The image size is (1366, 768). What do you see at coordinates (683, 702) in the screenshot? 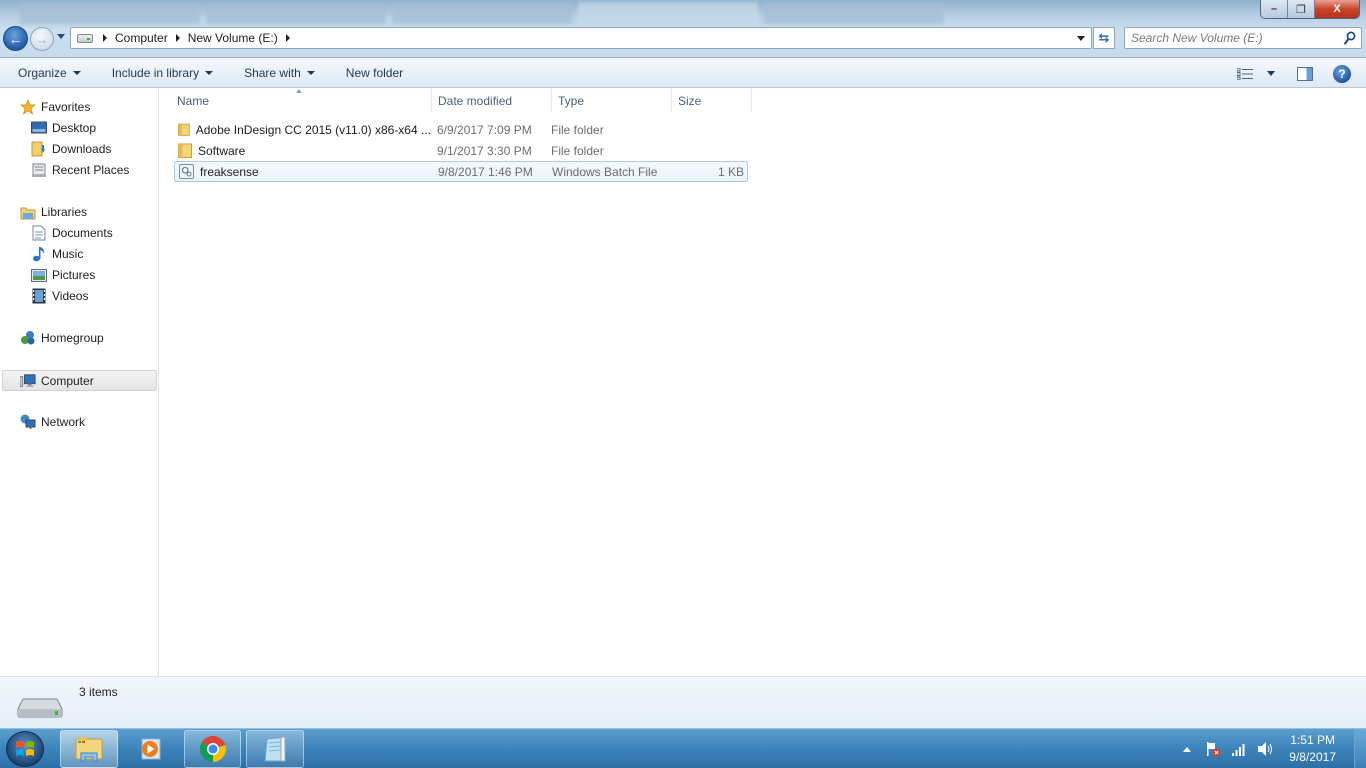
I see `details-pane: 3 items` at bounding box center [683, 702].